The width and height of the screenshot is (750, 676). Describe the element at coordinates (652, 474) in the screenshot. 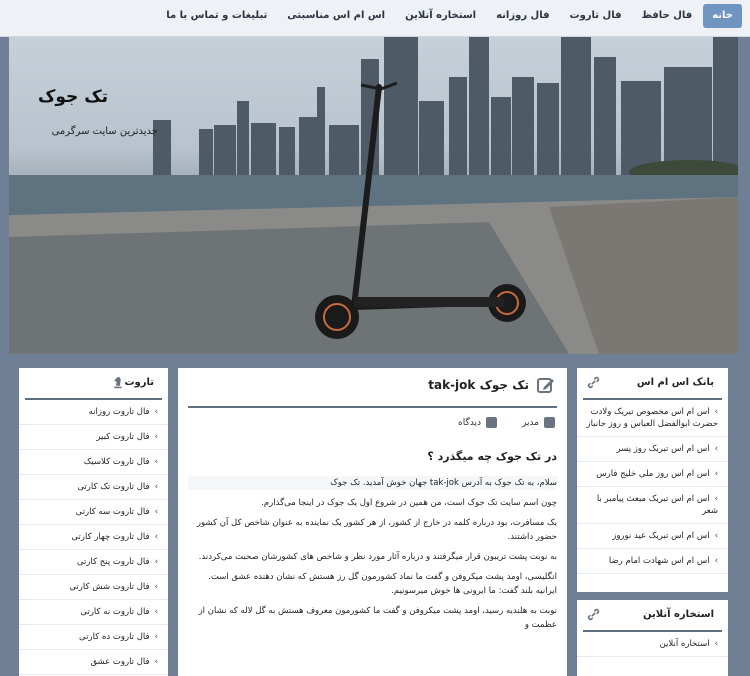

I see `list-item: اس ام اس روز ملی خلیج فارس` at that location.